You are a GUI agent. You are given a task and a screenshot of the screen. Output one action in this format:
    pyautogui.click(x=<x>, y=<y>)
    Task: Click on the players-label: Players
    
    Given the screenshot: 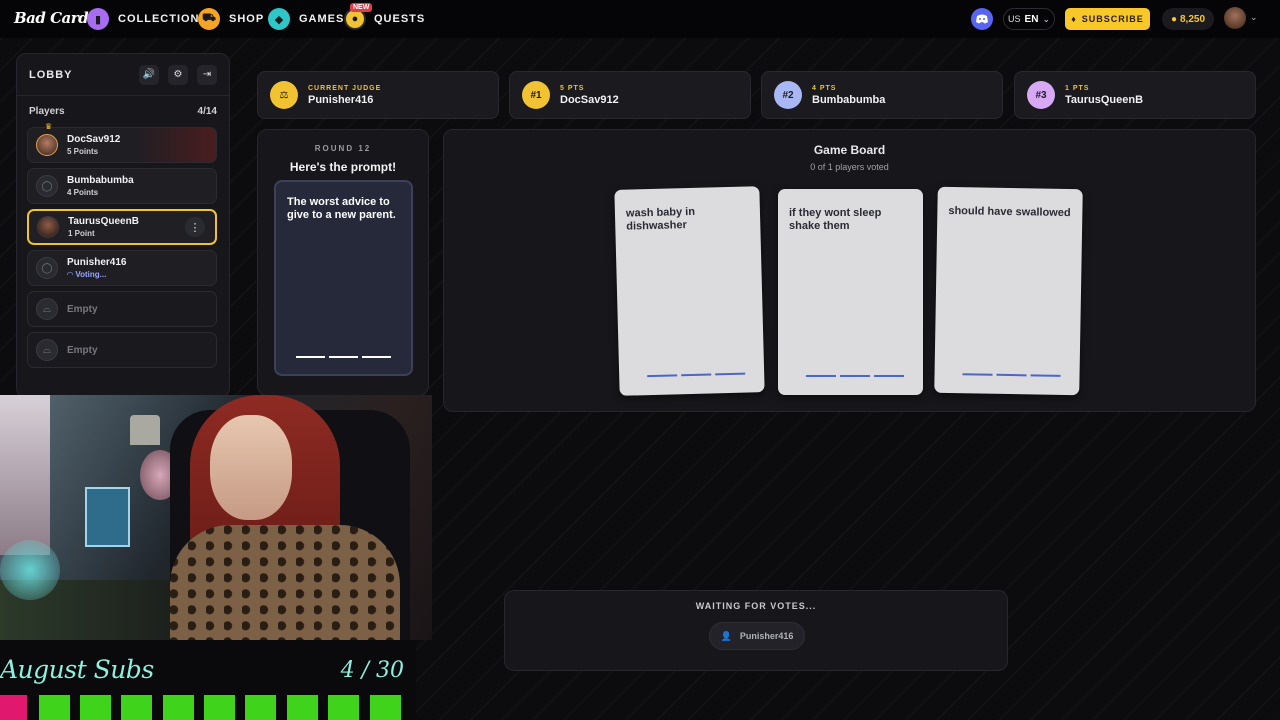 What is the action you would take?
    pyautogui.click(x=47, y=111)
    